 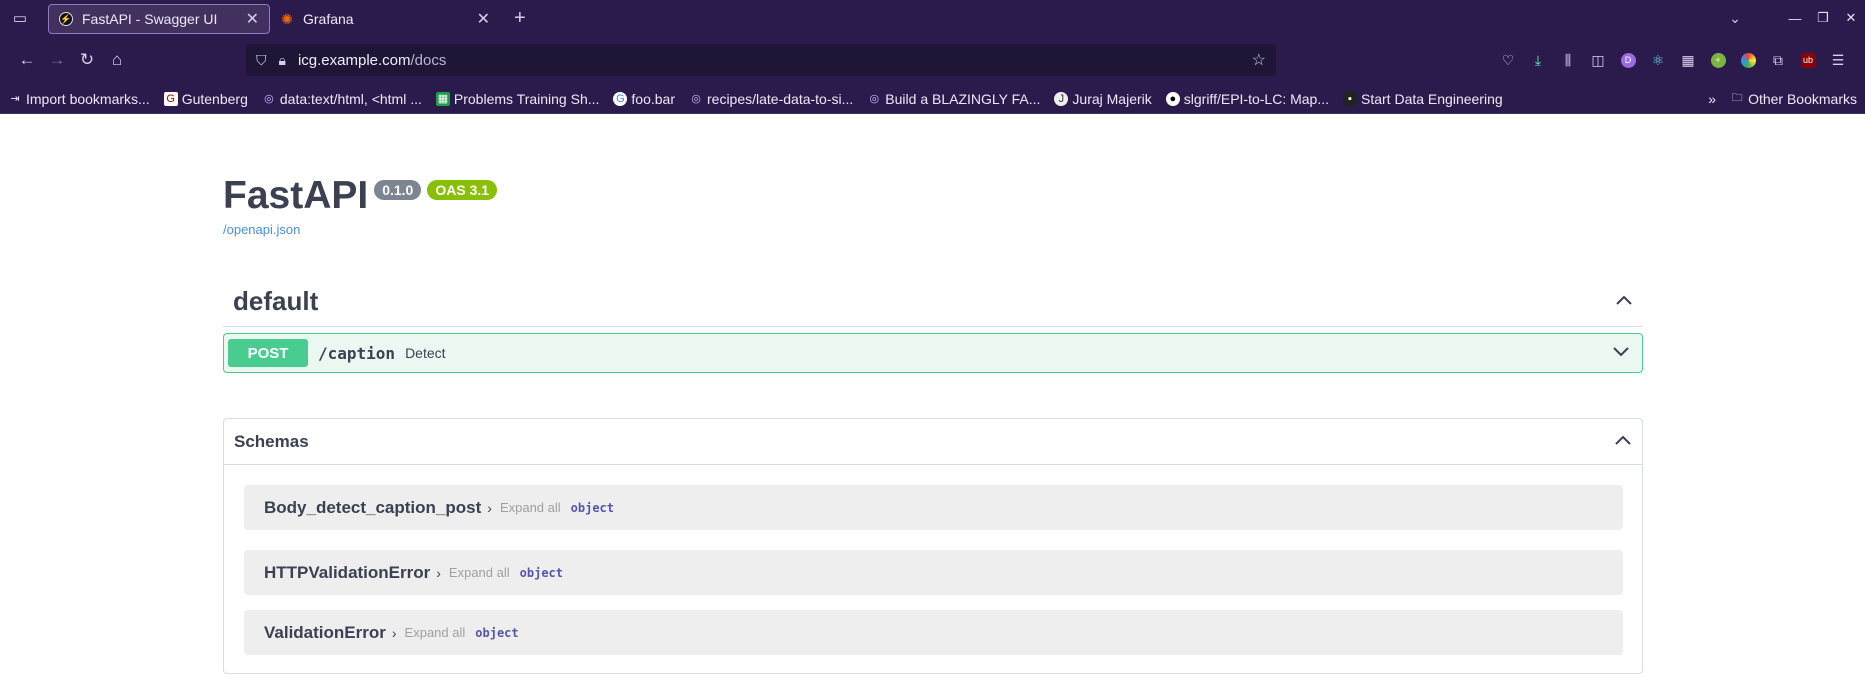 I want to click on extension-d-icon: D, so click(x=1628, y=60).